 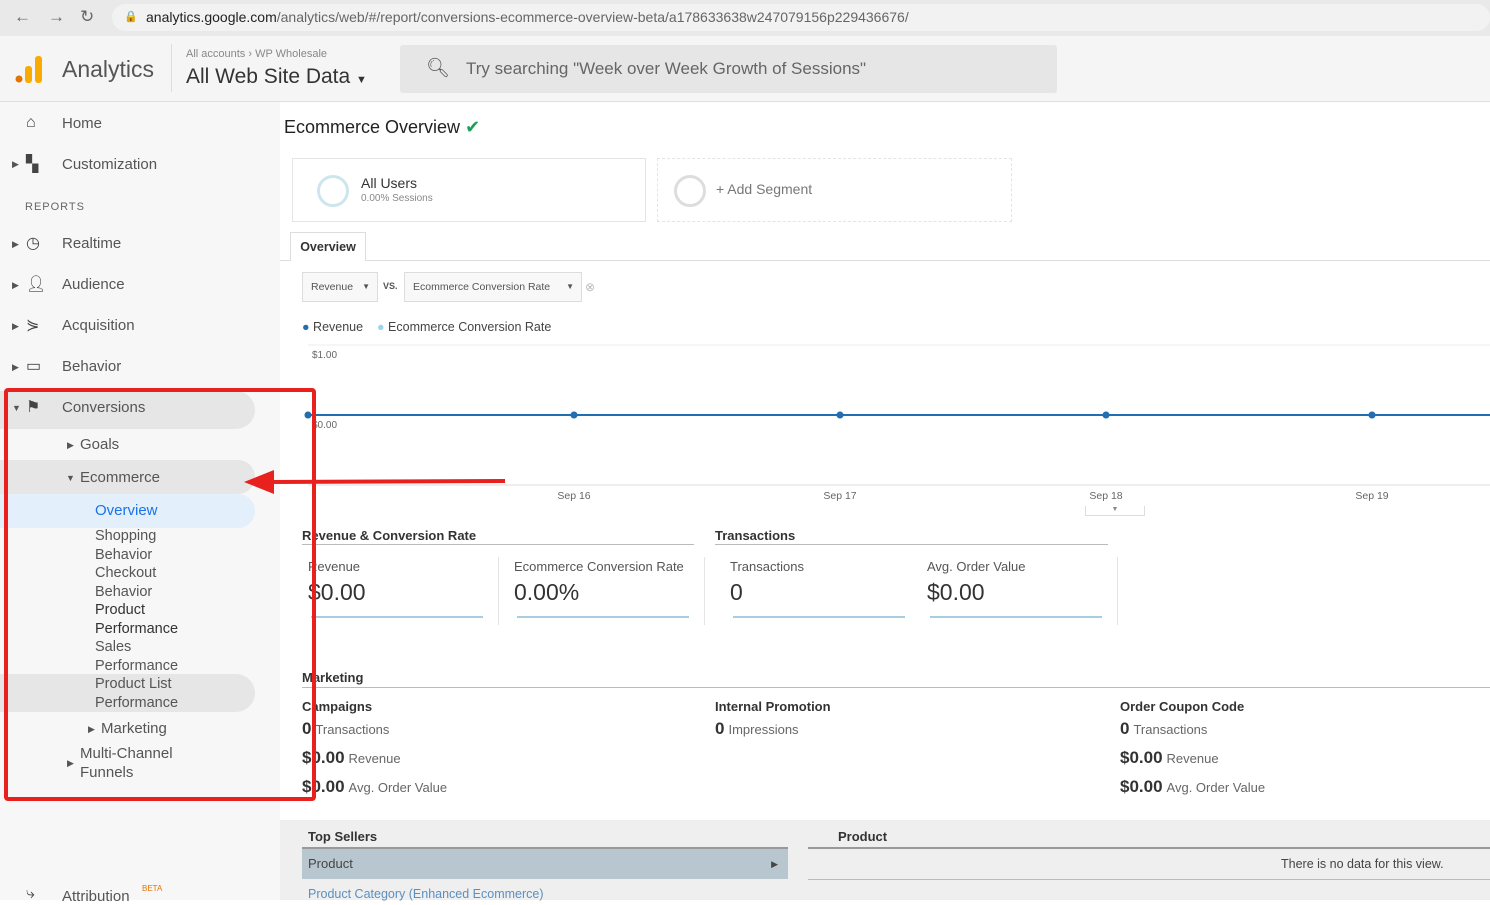 What do you see at coordinates (343, 836) in the screenshot?
I see `top-sellers-title: Top Sellers` at bounding box center [343, 836].